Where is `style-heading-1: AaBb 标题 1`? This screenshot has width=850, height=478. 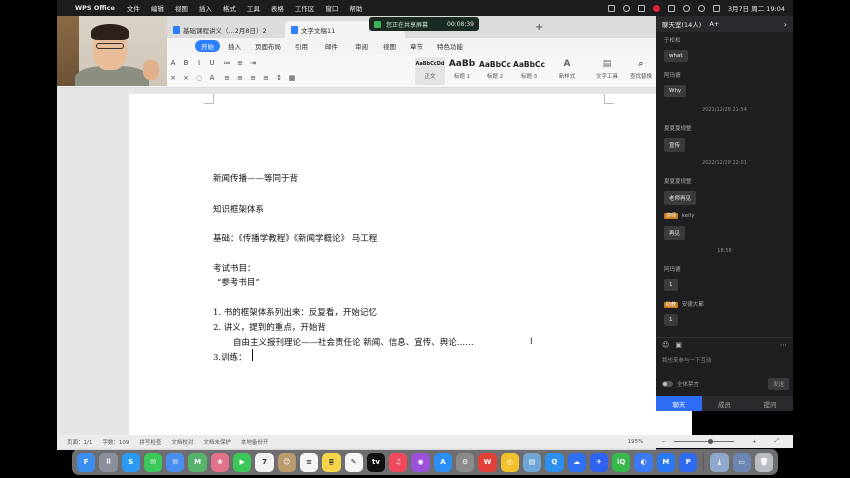 style-heading-1: AaBb 标题 1 is located at coordinates (462, 71).